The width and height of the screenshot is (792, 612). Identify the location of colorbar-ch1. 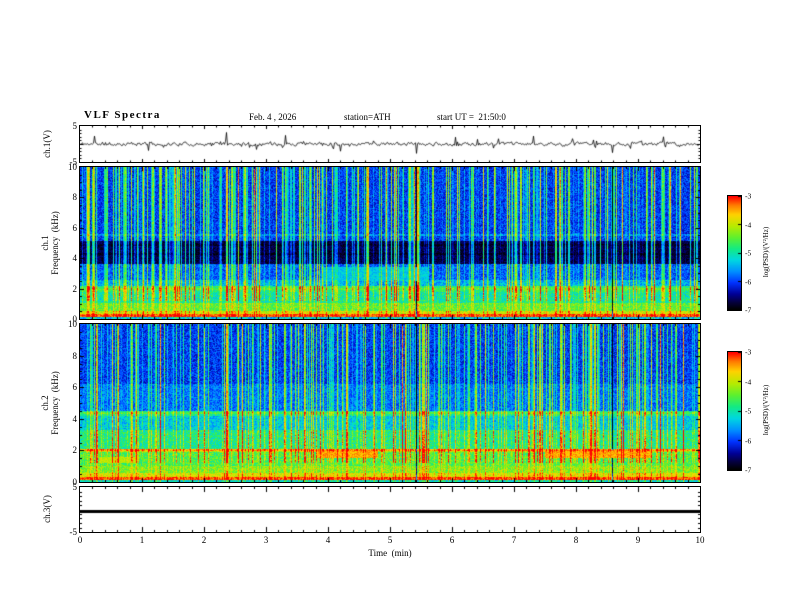
(734, 253).